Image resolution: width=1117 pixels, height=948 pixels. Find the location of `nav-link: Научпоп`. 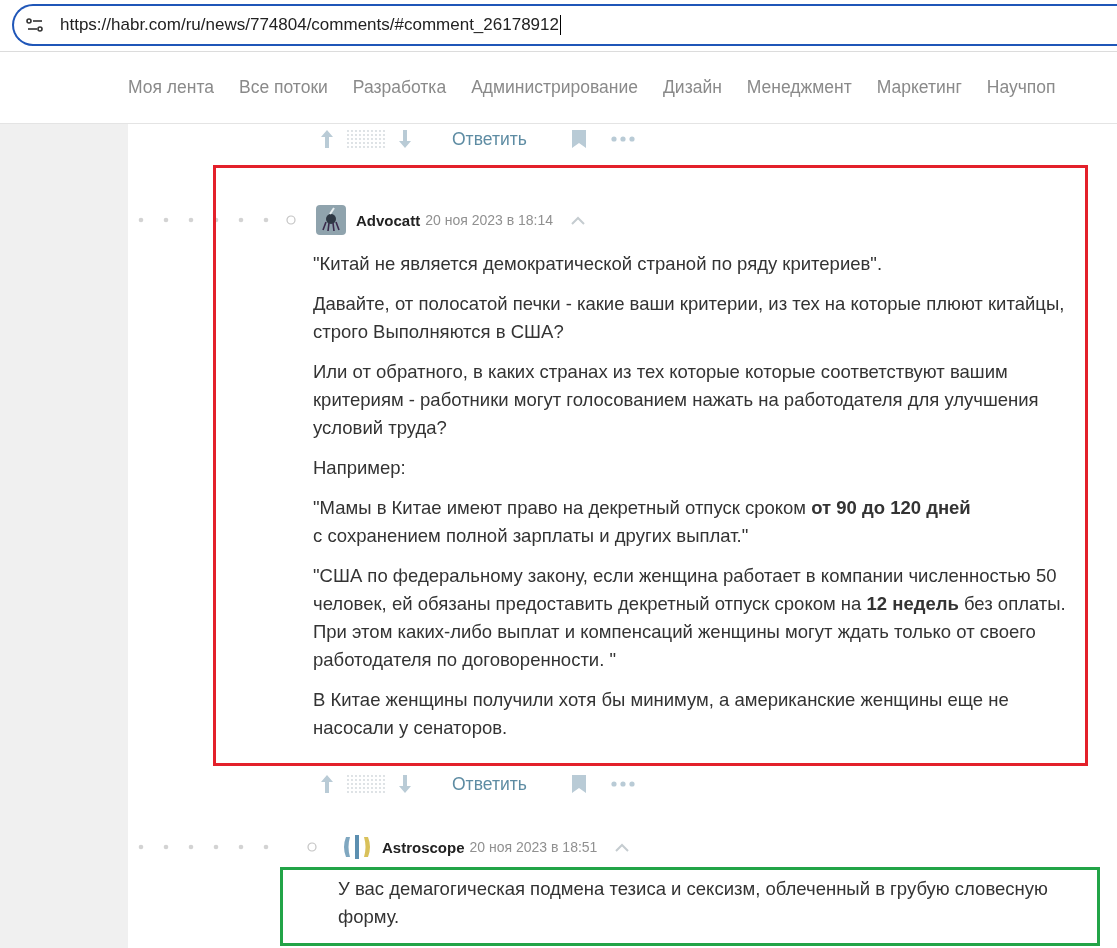

nav-link: Научпоп is located at coordinates (1021, 87).